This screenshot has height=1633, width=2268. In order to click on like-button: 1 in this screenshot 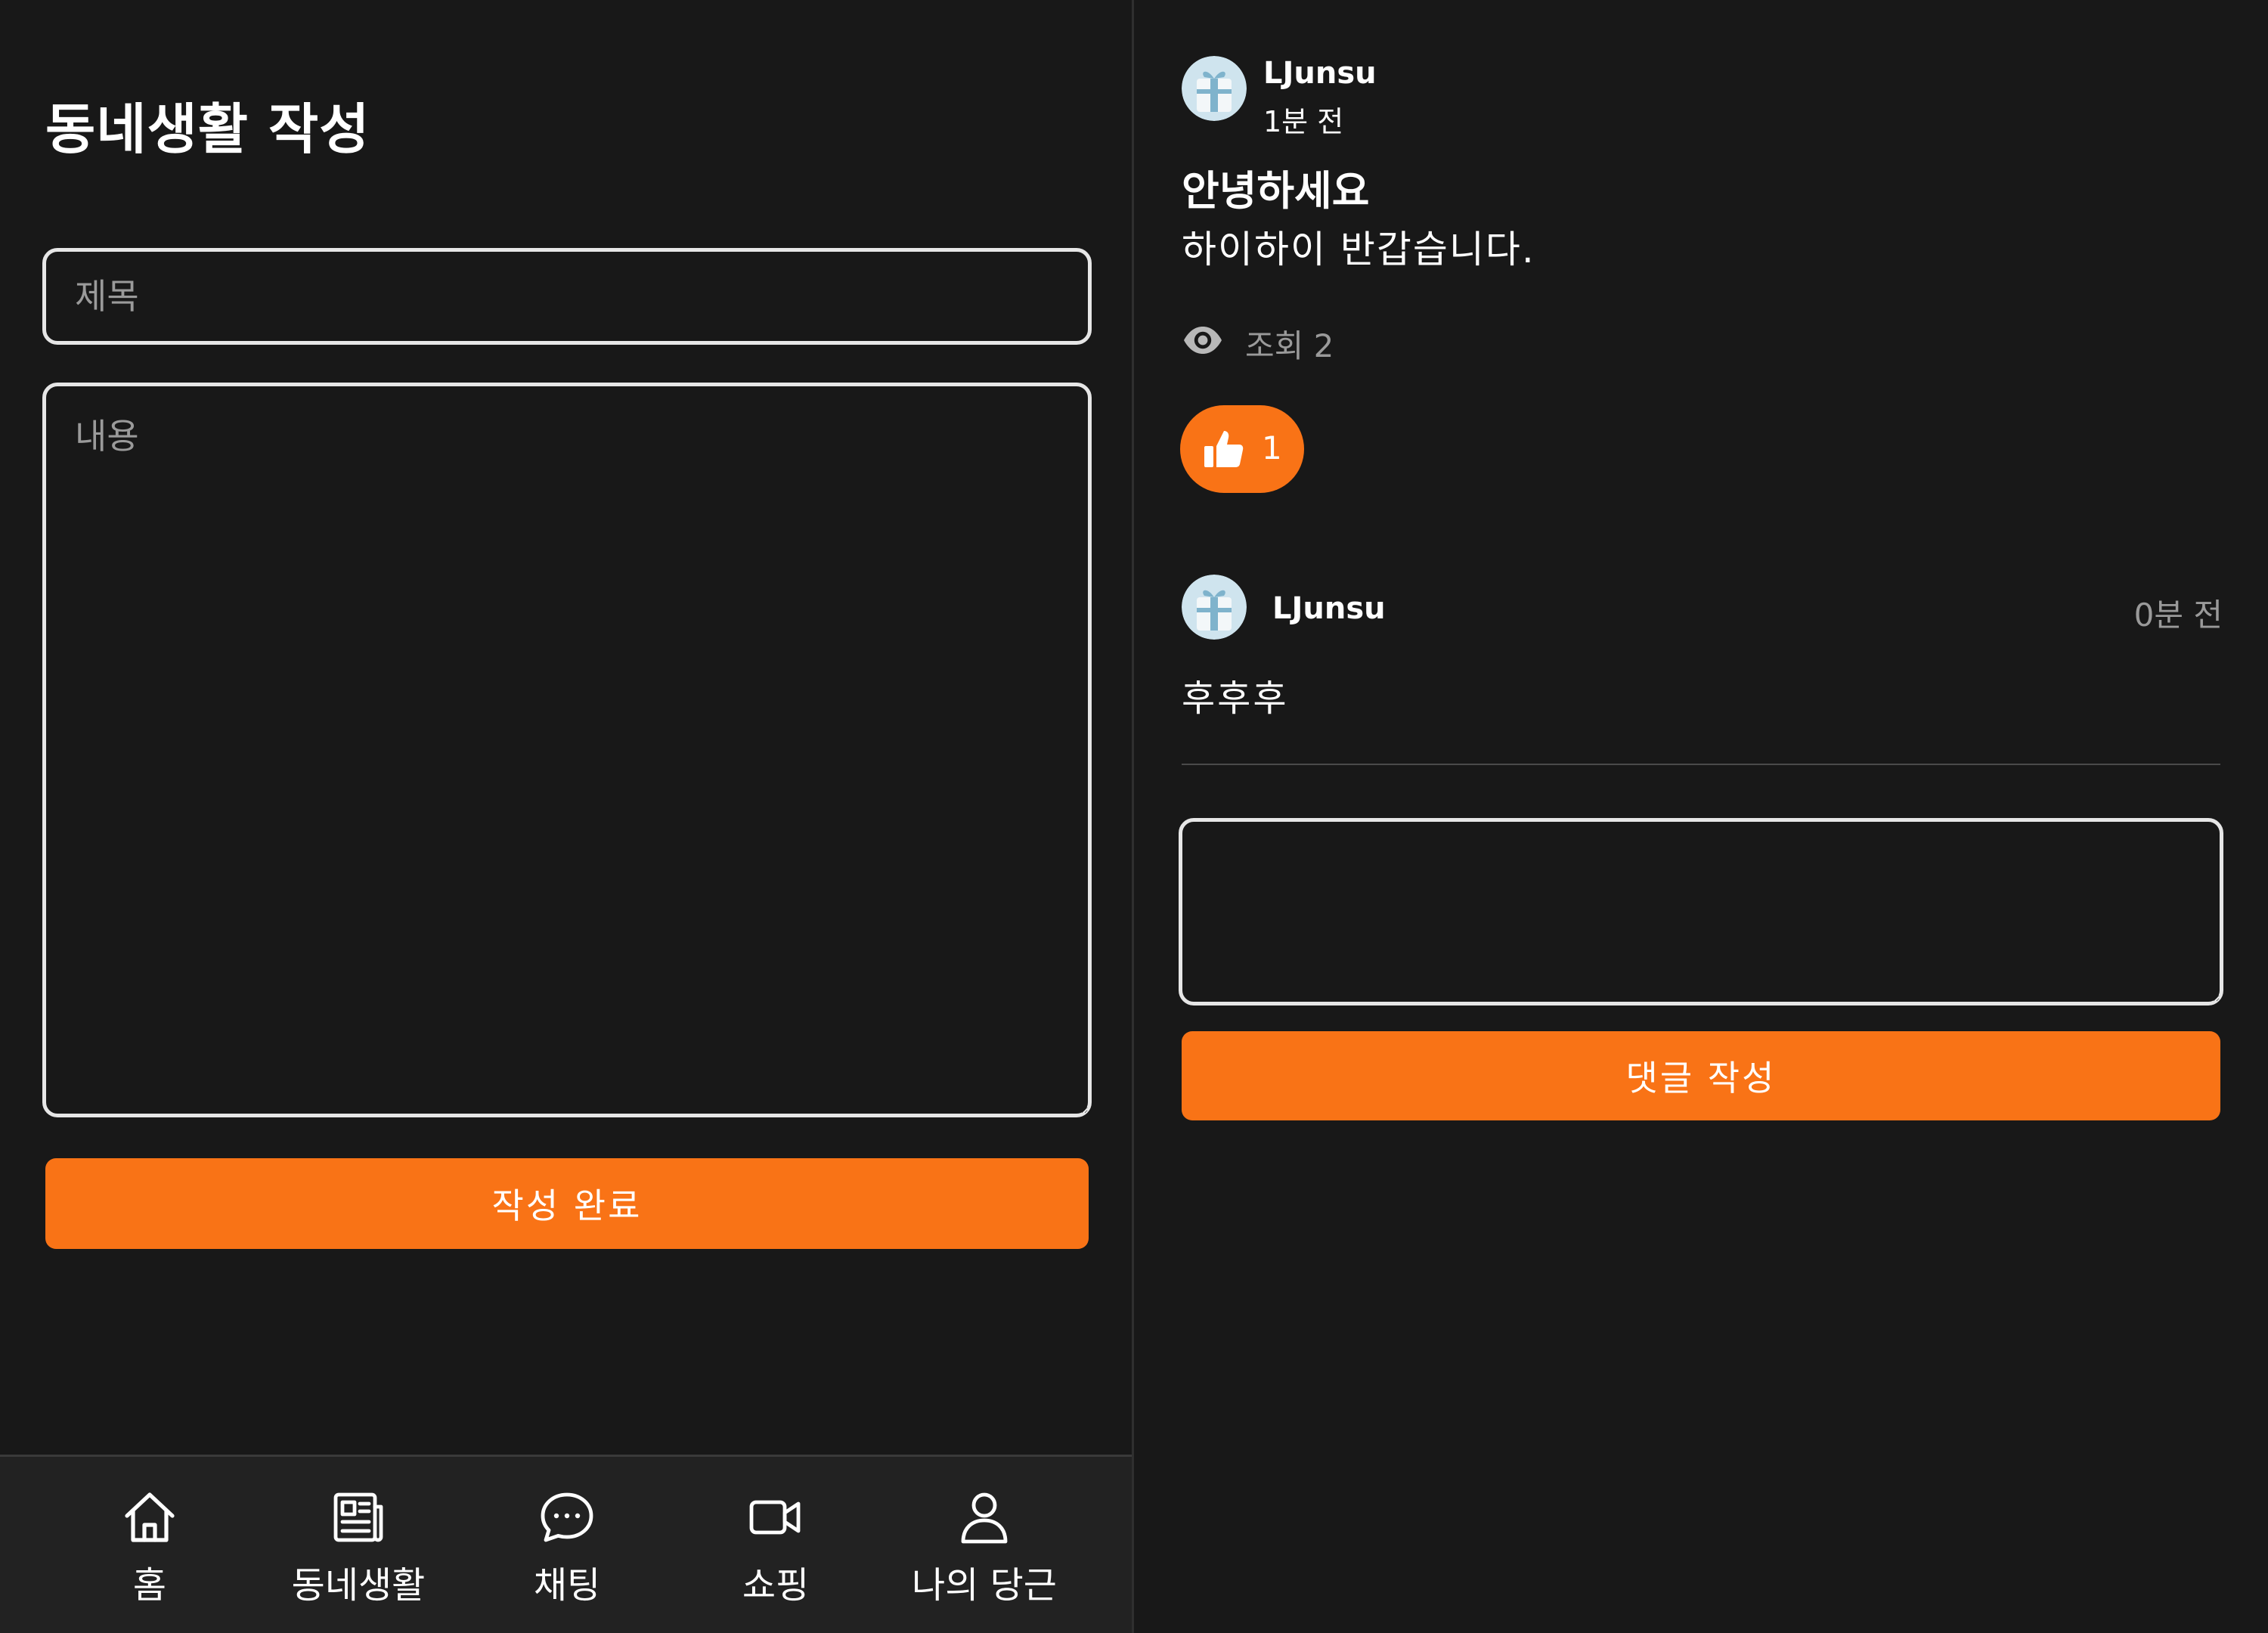, I will do `click(1242, 449)`.